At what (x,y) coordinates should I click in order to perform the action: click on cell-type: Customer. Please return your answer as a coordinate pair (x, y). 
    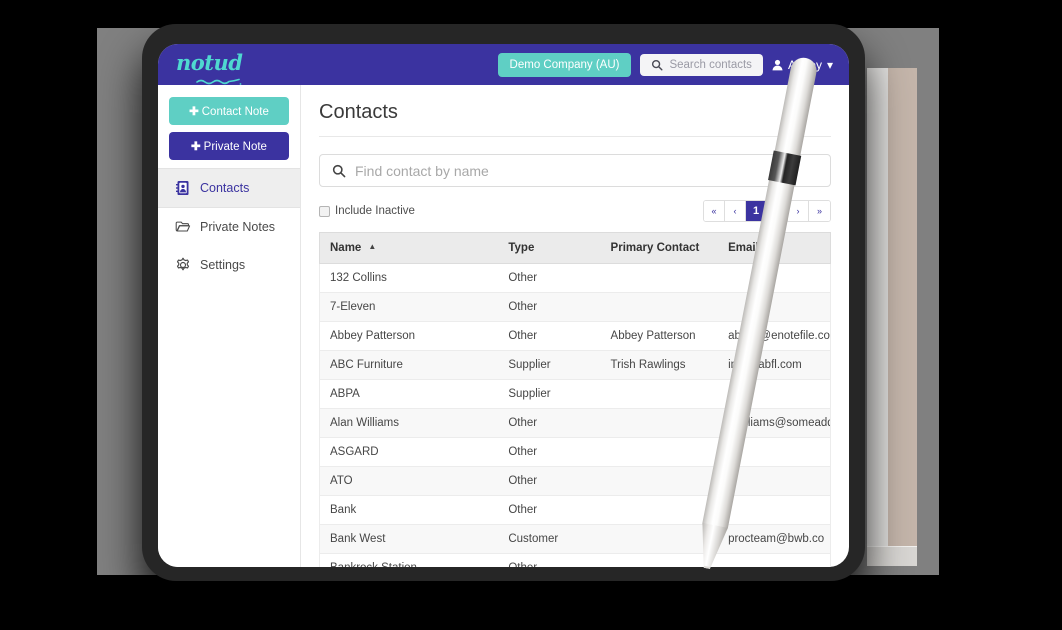
    Looking at the image, I should click on (549, 539).